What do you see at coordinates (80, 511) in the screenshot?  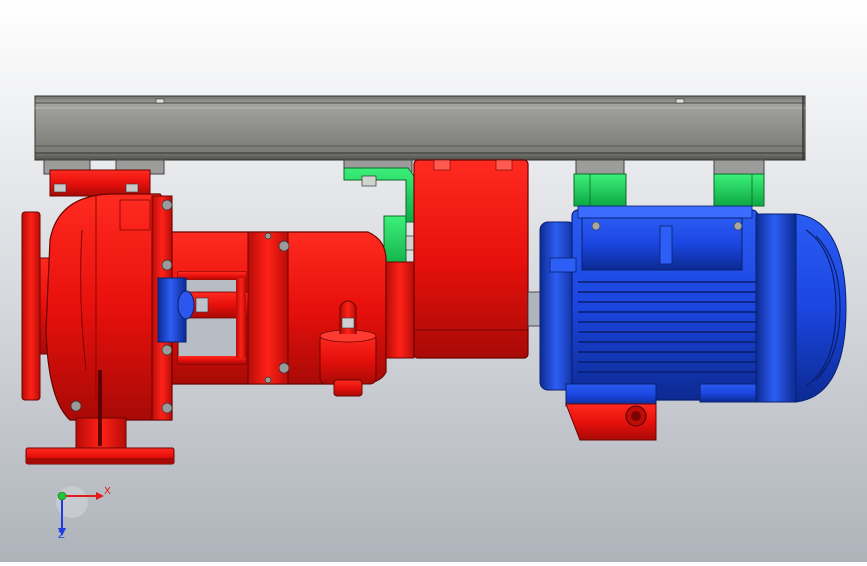 I see `axis-triad` at bounding box center [80, 511].